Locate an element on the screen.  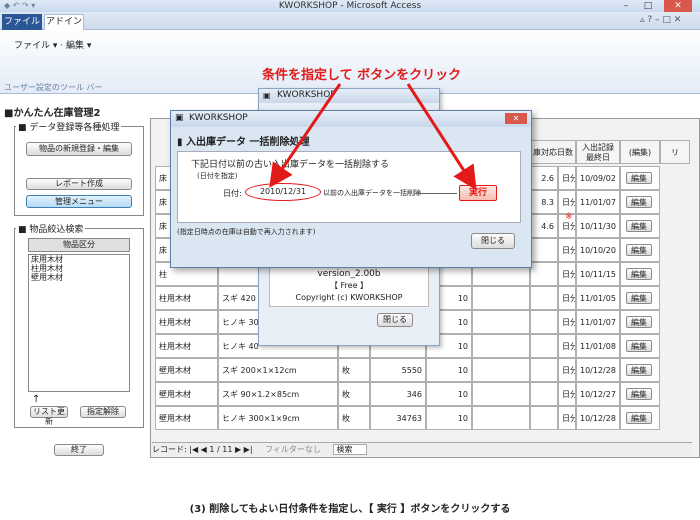
arrow-to-date is located at coordinates (305, 135).